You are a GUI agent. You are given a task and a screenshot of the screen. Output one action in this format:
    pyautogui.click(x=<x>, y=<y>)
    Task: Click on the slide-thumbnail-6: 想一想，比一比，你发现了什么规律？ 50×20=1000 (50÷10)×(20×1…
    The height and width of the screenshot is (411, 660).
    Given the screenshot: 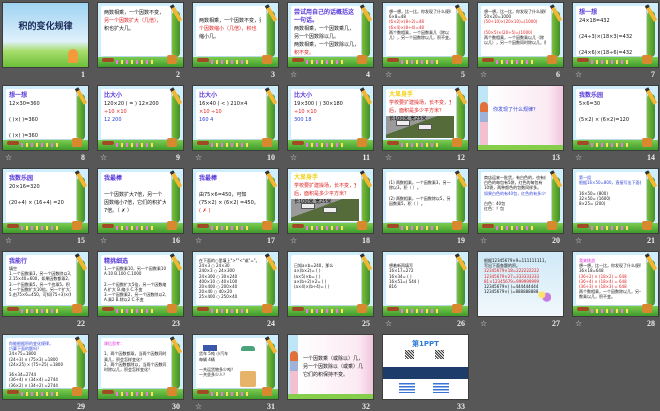 What is the action you would take?
    pyautogui.click(x=520, y=35)
    